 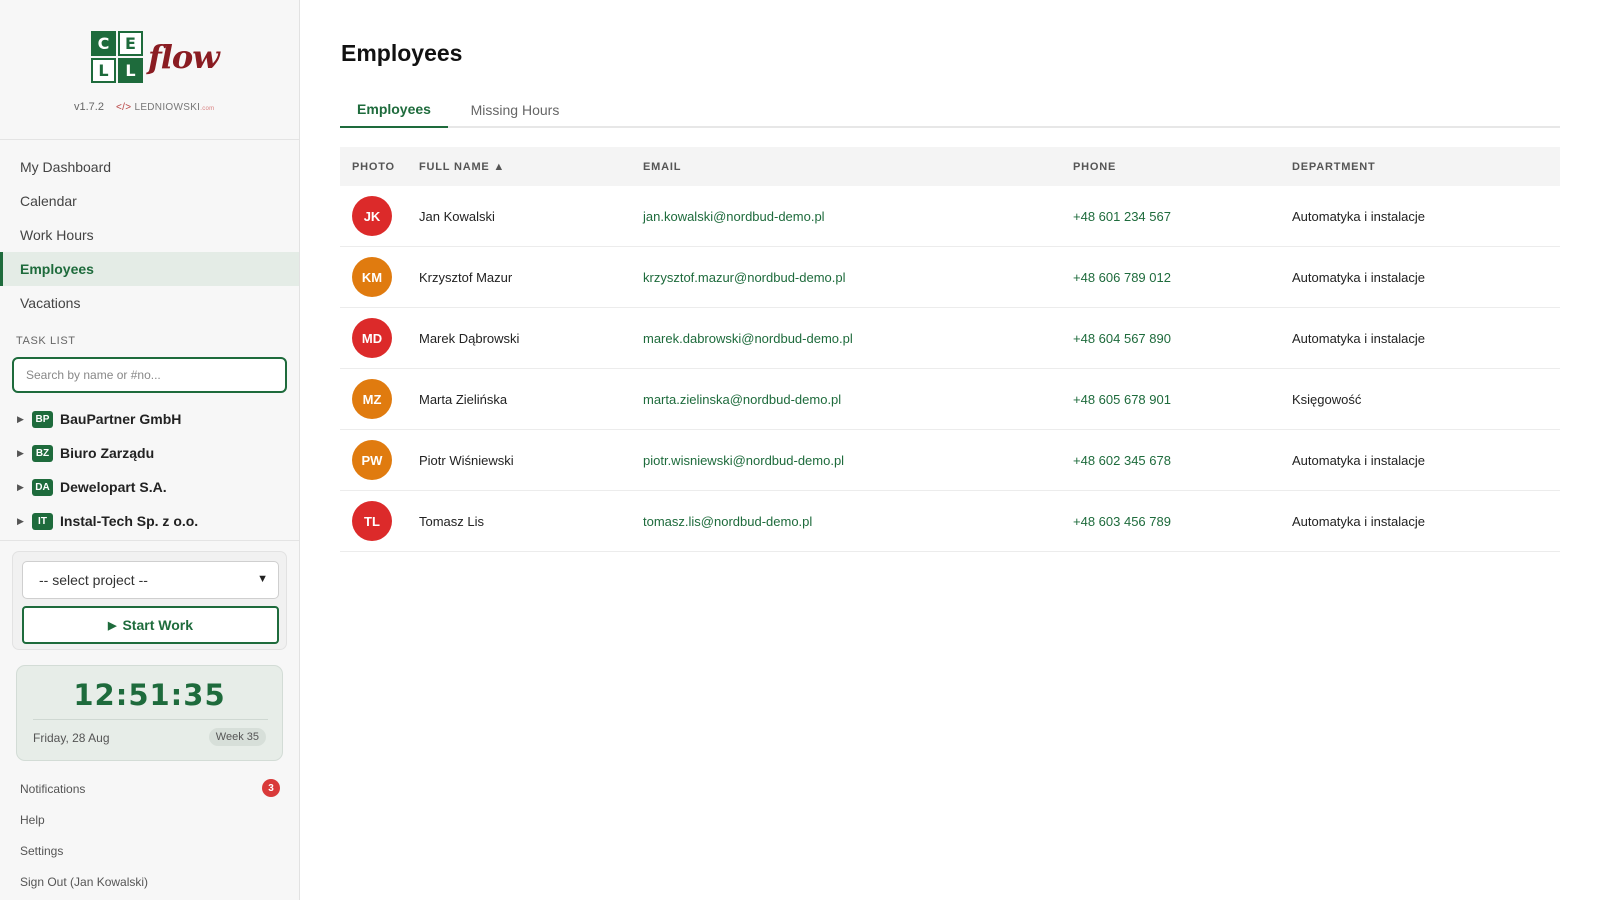 I want to click on task-search-input, so click(x=149, y=375).